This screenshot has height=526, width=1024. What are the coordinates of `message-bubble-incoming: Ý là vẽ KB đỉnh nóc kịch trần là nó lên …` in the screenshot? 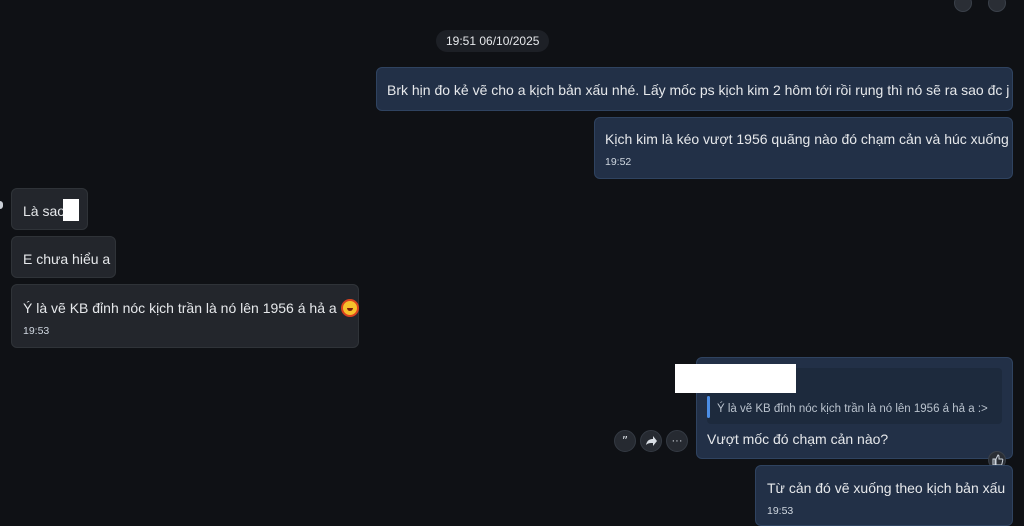 It's located at (185, 316).